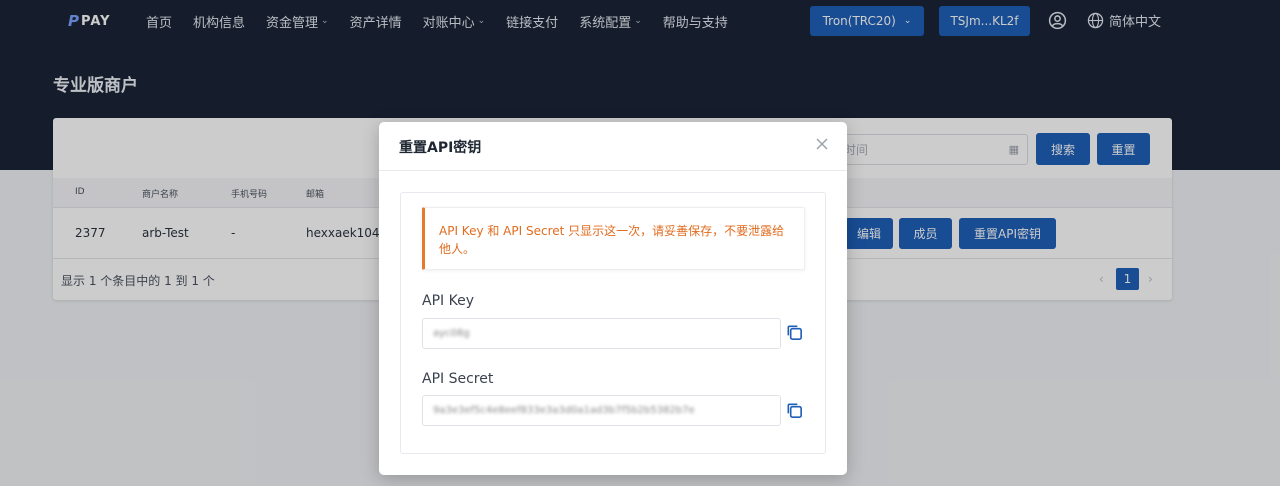 This screenshot has height=486, width=1280. Describe the element at coordinates (440, 148) in the screenshot. I see `dialog-title: 重置API密钥` at that location.